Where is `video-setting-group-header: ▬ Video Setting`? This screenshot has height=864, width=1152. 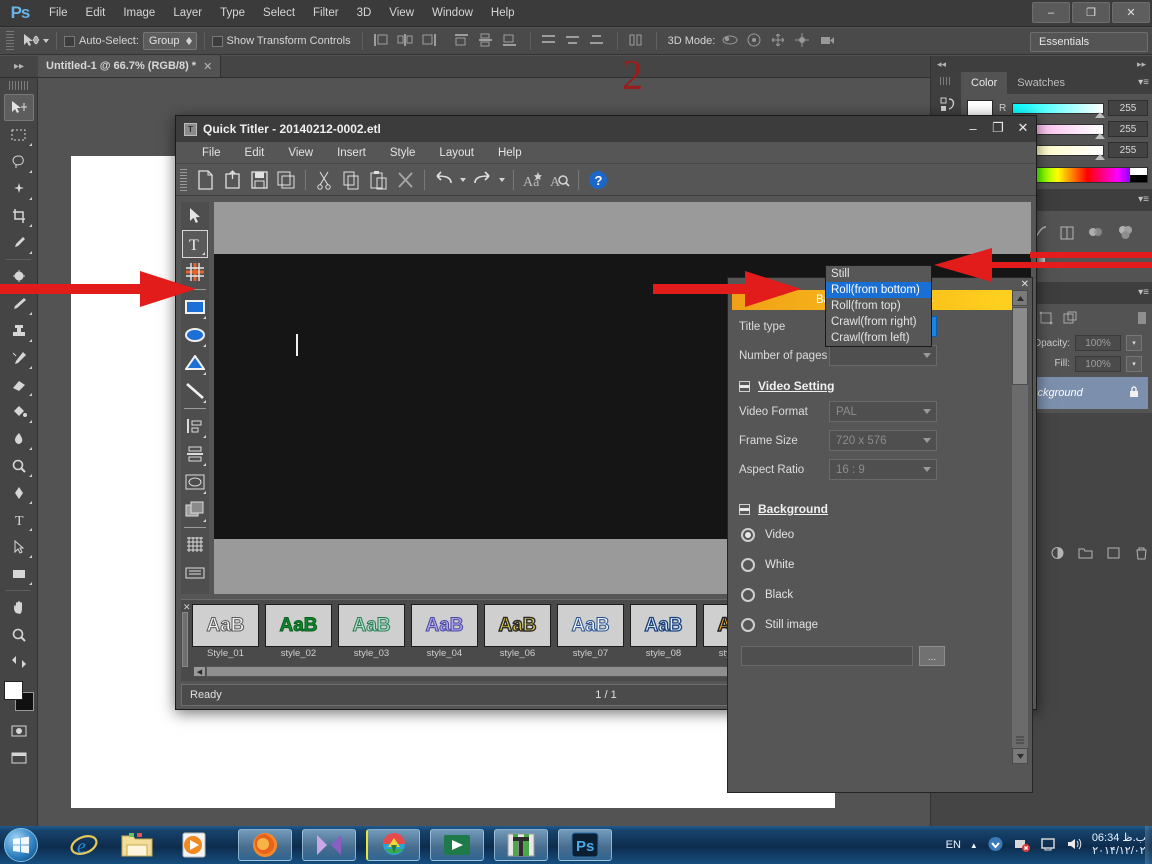 video-setting-group-header: ▬ Video Setting is located at coordinates (870, 383).